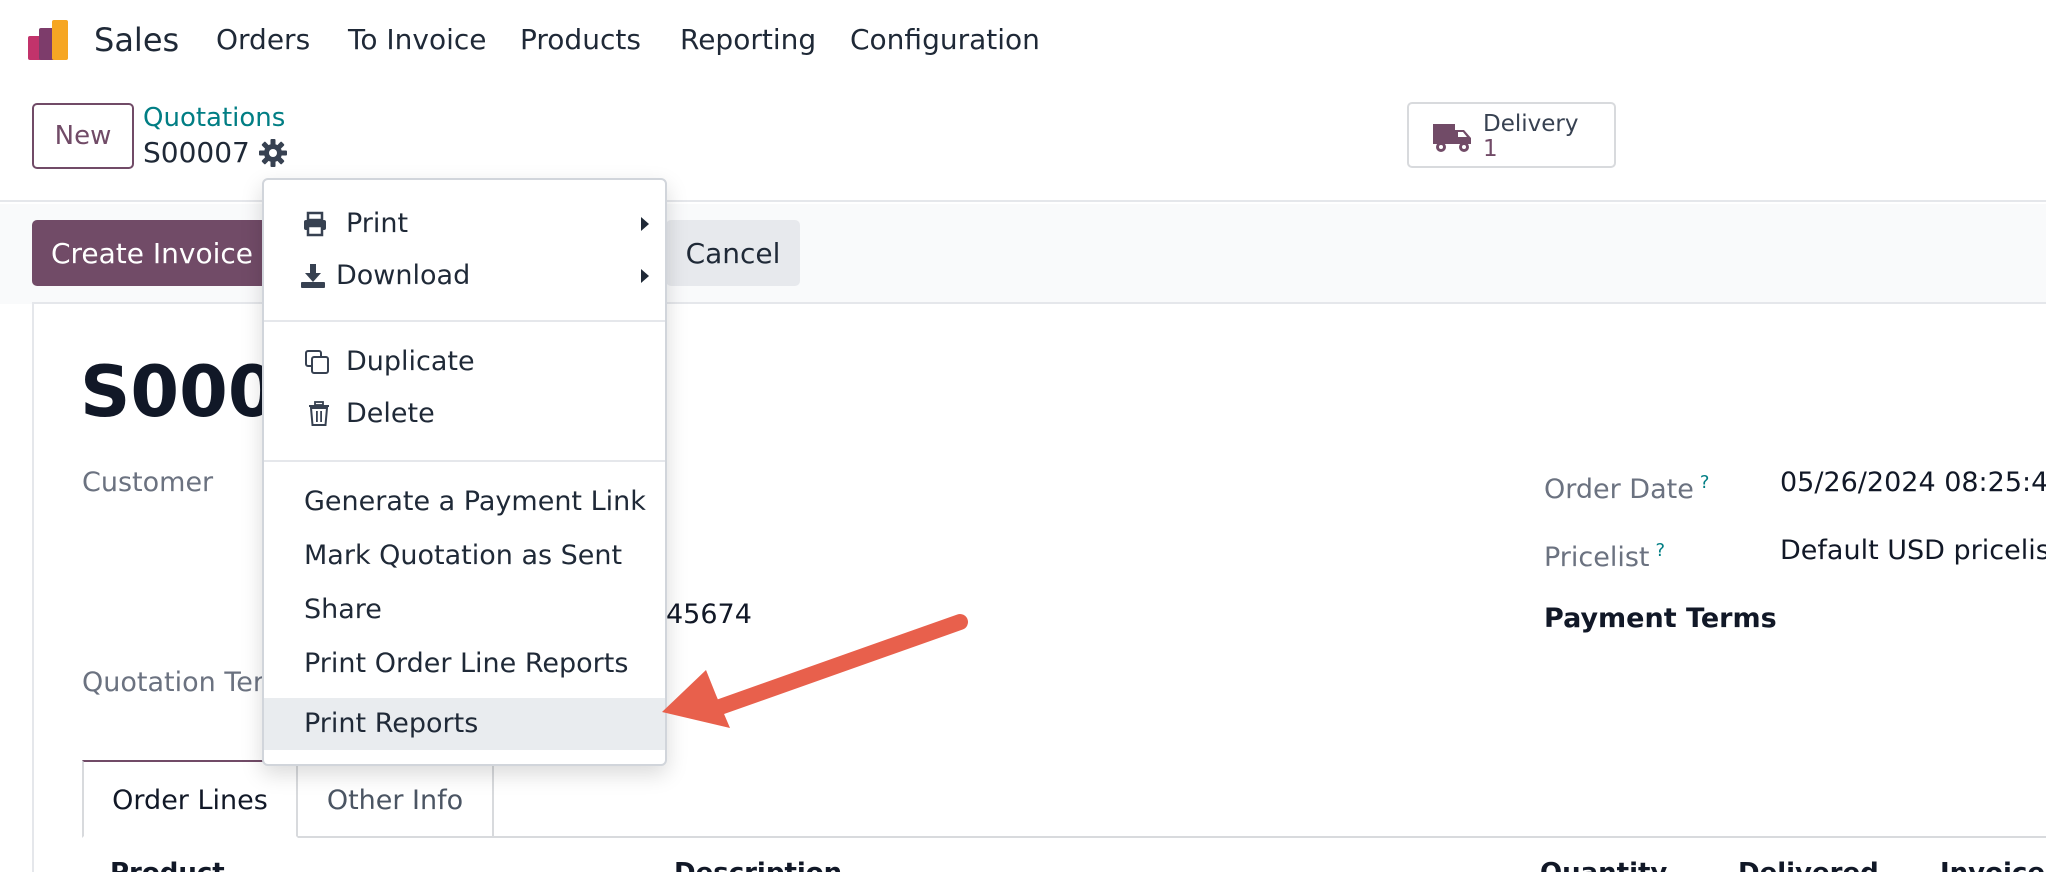 This screenshot has height=872, width=2046. I want to click on menu-item-share: Share, so click(464, 610).